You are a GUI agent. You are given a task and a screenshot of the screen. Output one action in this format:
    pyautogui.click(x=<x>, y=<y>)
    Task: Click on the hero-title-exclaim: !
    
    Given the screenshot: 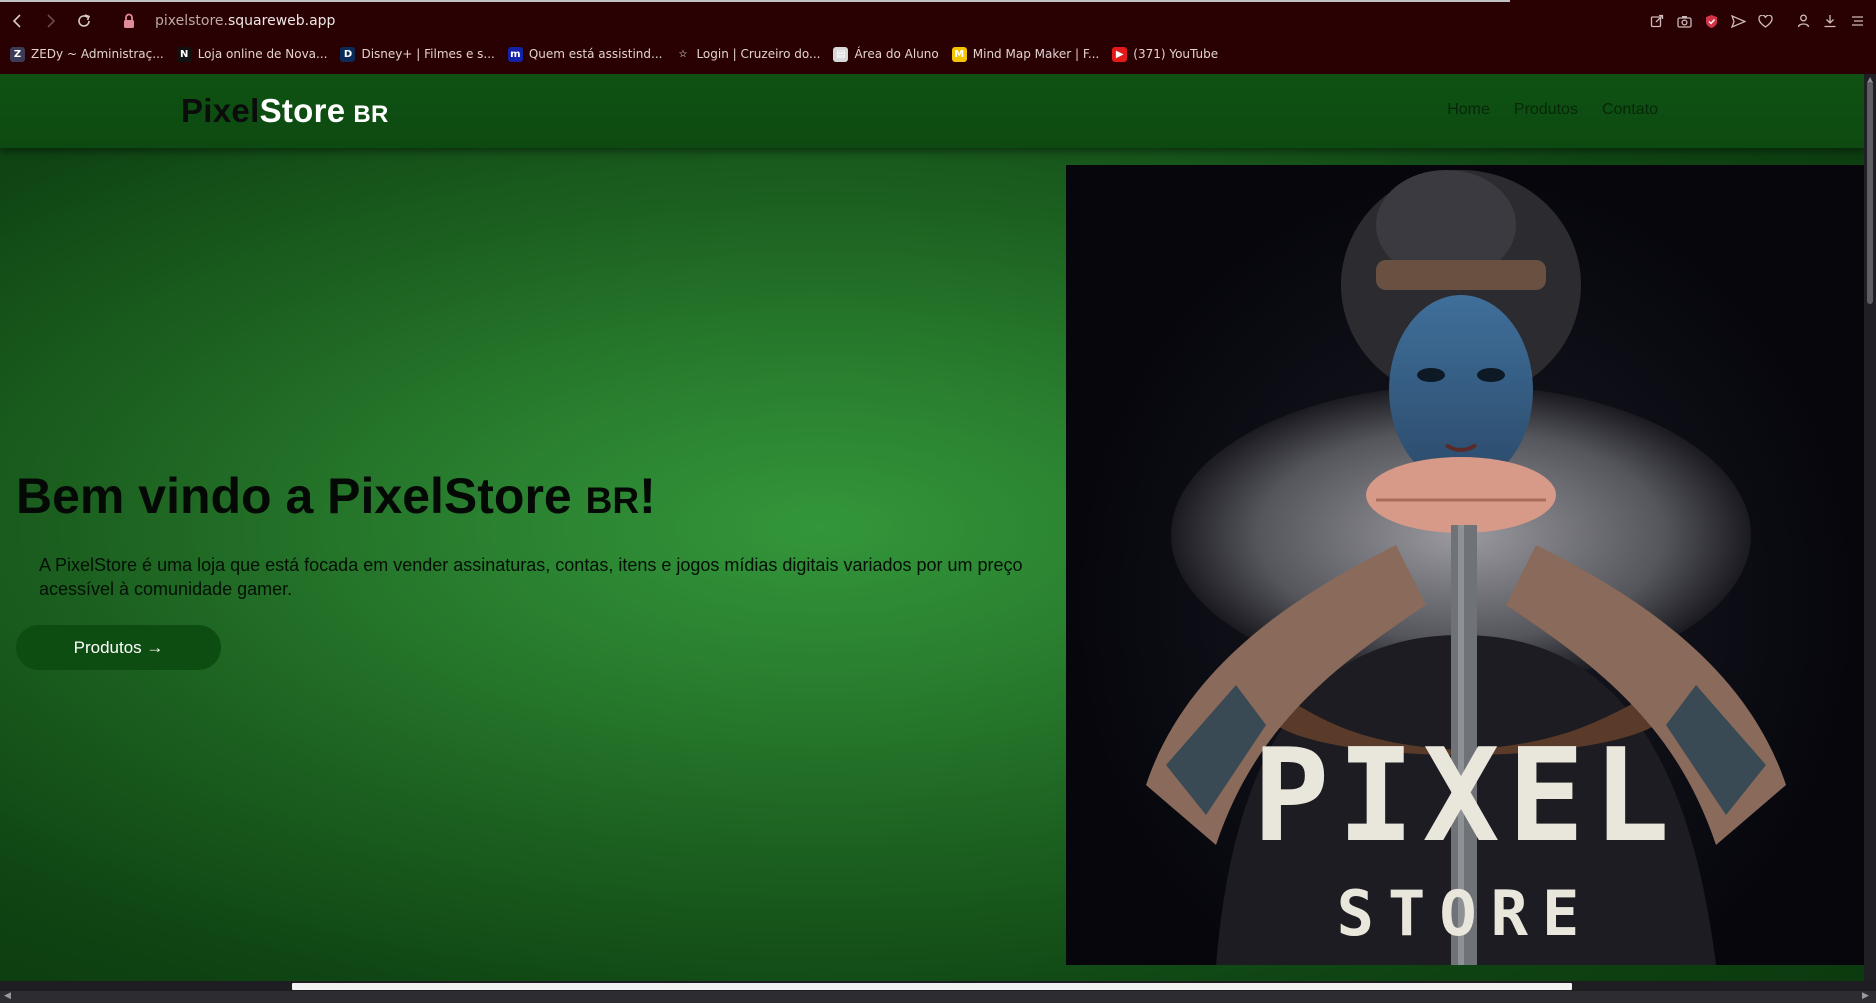 What is the action you would take?
    pyautogui.click(x=647, y=496)
    